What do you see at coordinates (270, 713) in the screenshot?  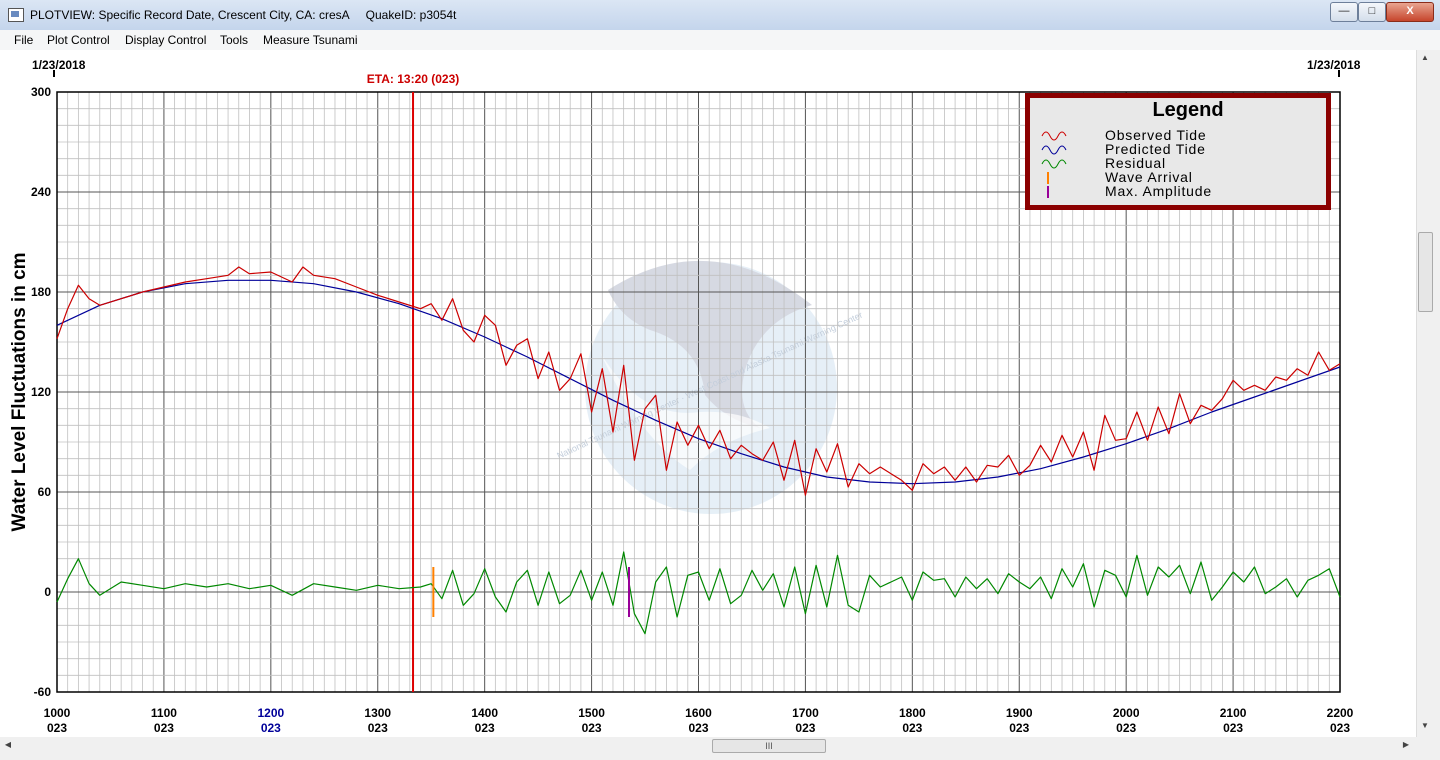 I see `x-tick-time-label: 1200` at bounding box center [270, 713].